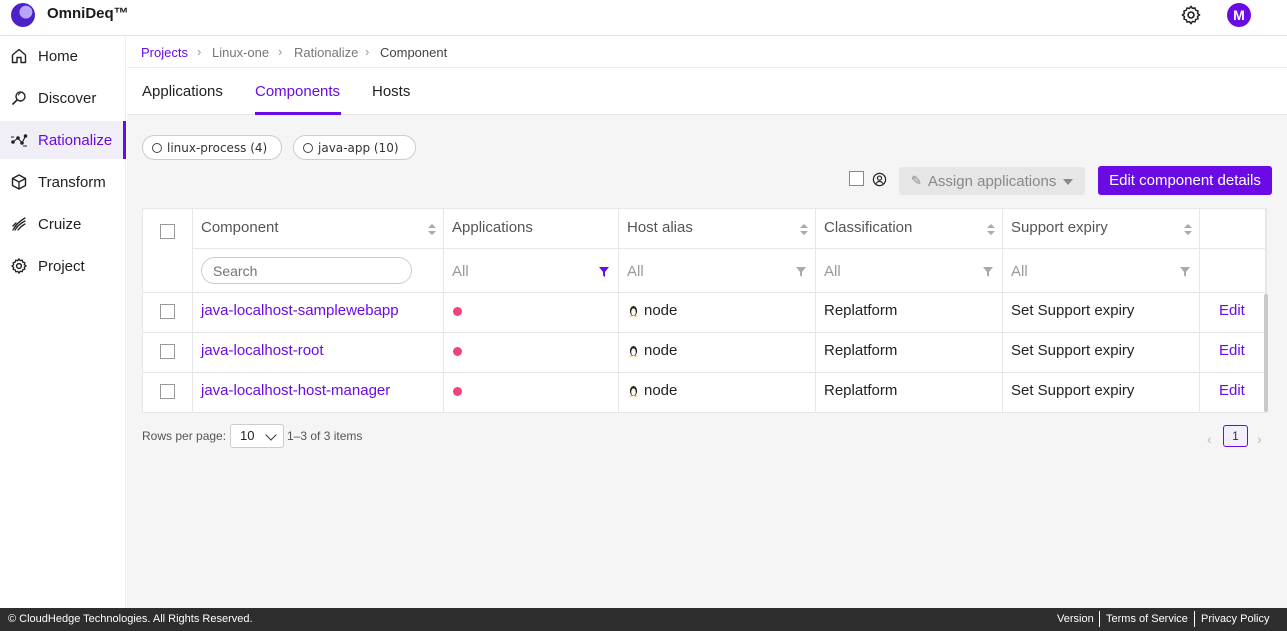 This screenshot has width=1287, height=631. I want to click on caret-down-icon, so click(1068, 182).